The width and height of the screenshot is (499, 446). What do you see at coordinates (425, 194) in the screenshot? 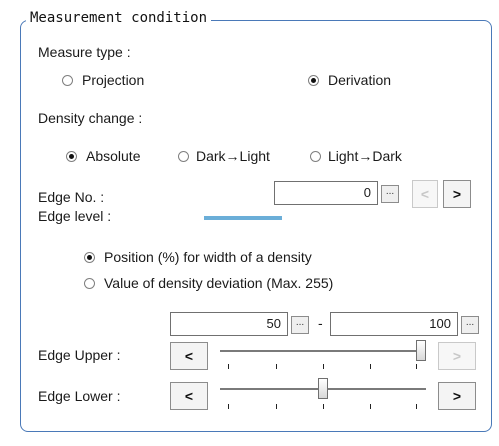
I see `edge-no-prev-button: <` at bounding box center [425, 194].